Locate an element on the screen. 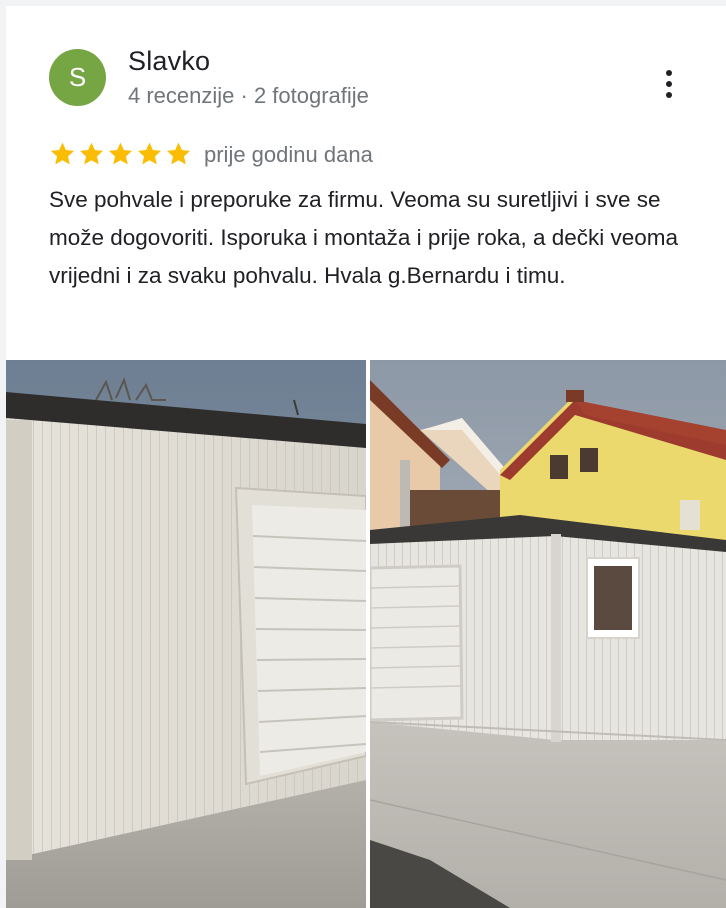  more-vert-icon is located at coordinates (669, 73).